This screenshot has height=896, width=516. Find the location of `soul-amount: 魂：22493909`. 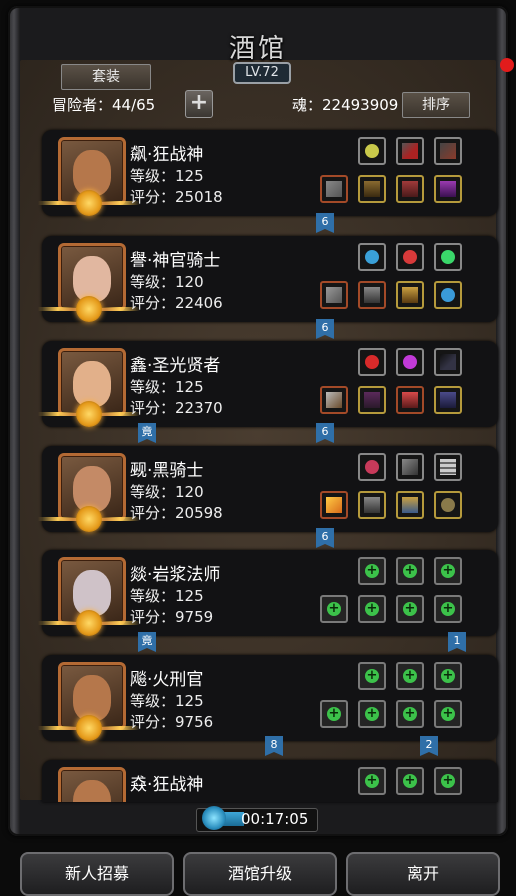

soul-amount: 魂：22493909 is located at coordinates (345, 105).